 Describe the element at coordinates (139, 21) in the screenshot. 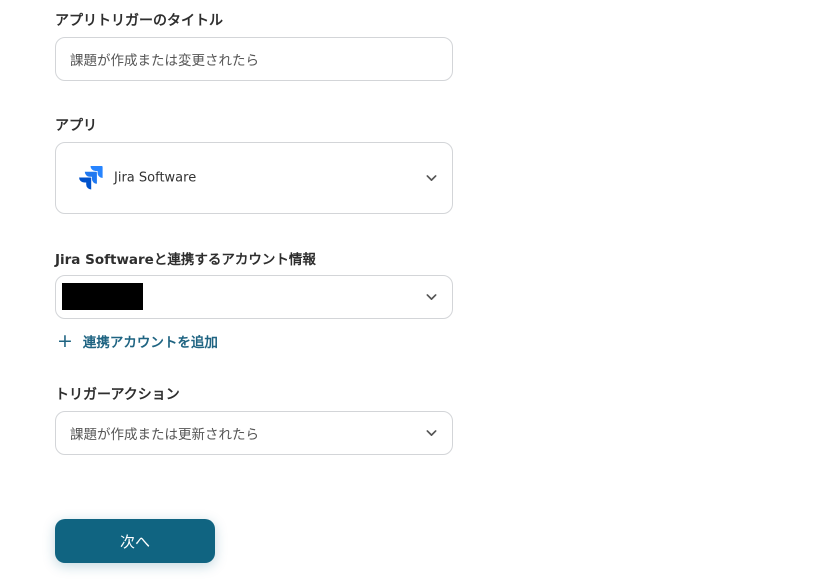

I see `trigger-title-label: アプリトリガーのタイトル` at that location.